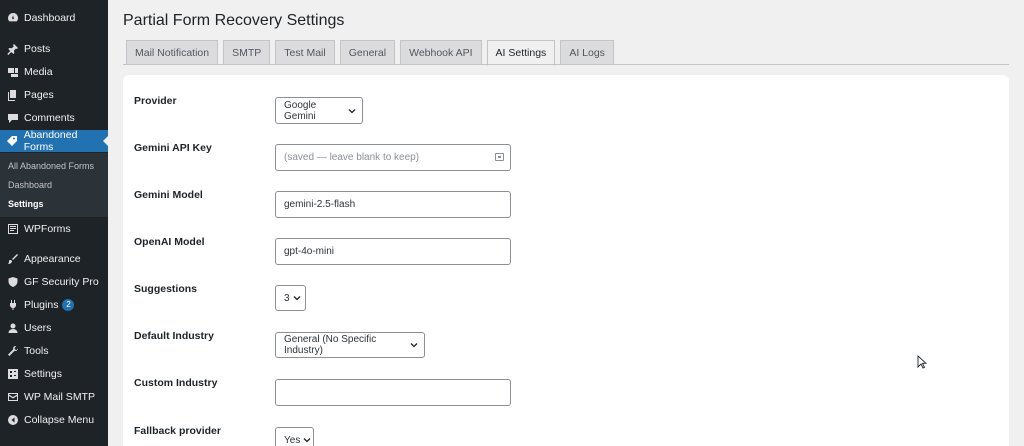  Describe the element at coordinates (441, 52) in the screenshot. I see `tab-webhook-api: Webhook API` at that location.